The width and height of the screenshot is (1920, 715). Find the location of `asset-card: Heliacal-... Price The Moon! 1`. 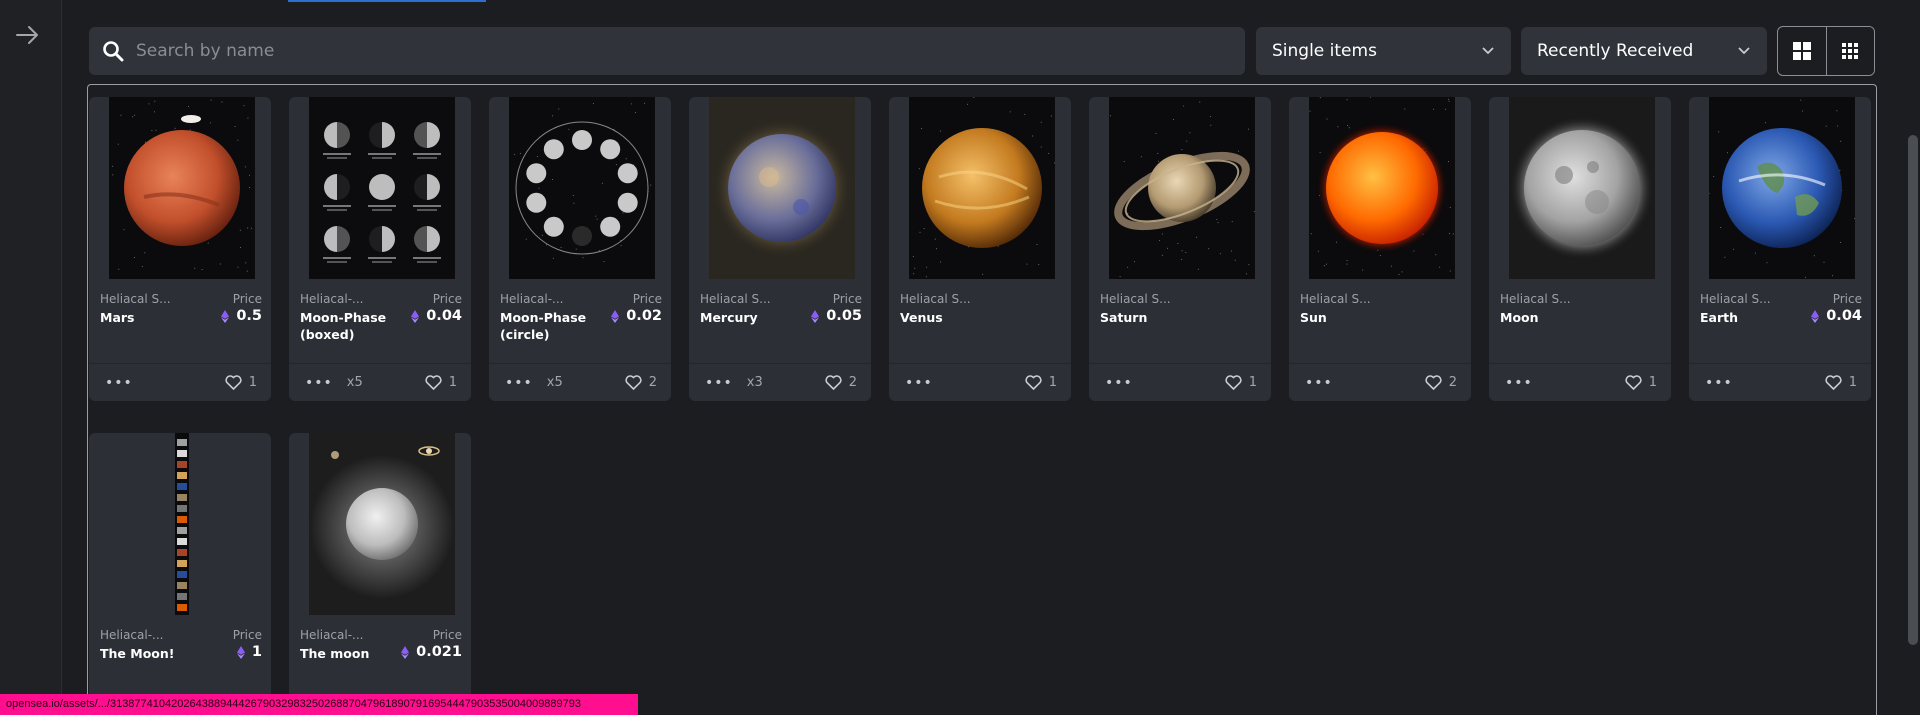

asset-card: Heliacal-... Price The Moon! 1 is located at coordinates (180, 574).